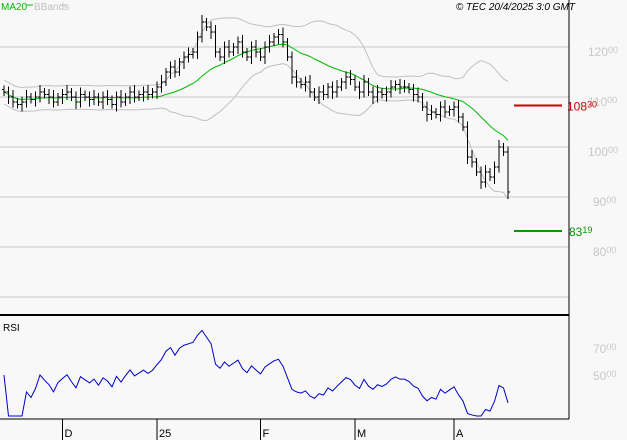 This screenshot has width=627, height=440. Describe the element at coordinates (69, 434) in the screenshot. I see `x-tick-label: D` at that location.